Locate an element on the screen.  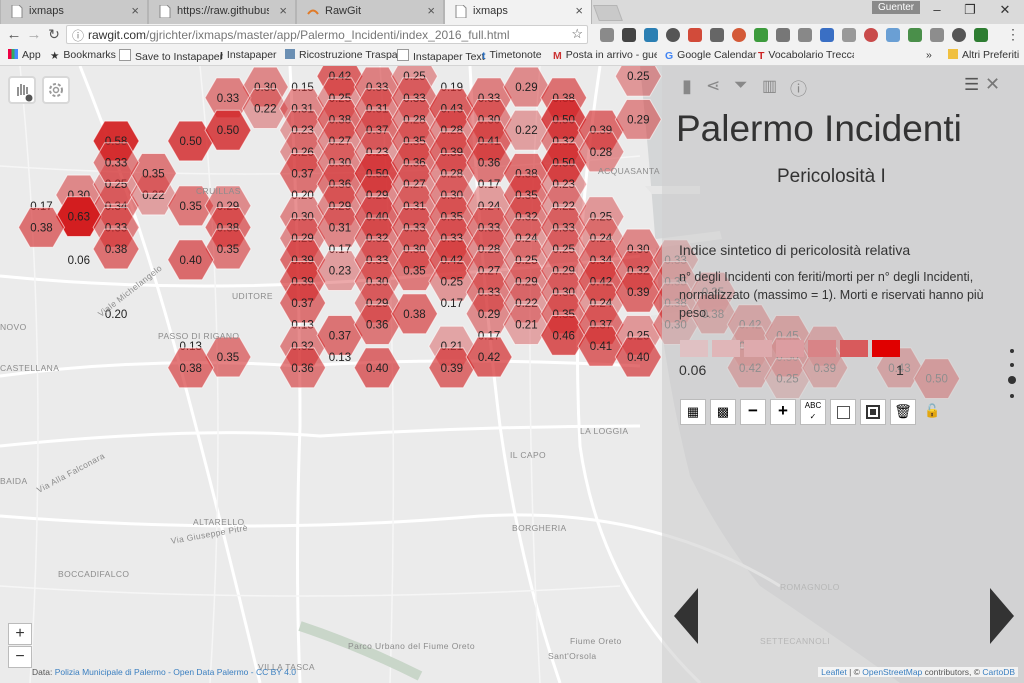
leaflet-link: Leaflet is located at coordinates (834, 672).